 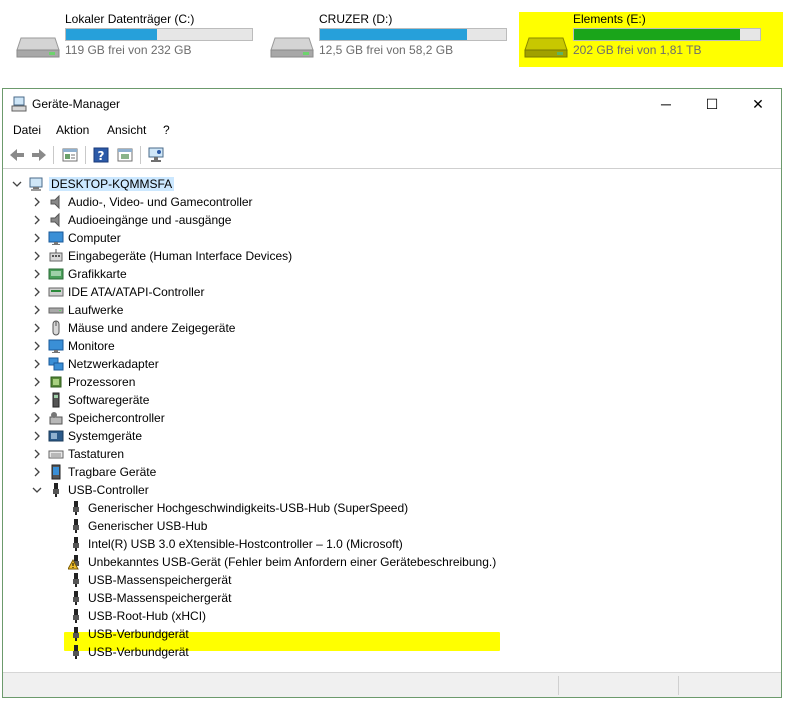 I want to click on tree-category-label: Computer, so click(x=94, y=238).